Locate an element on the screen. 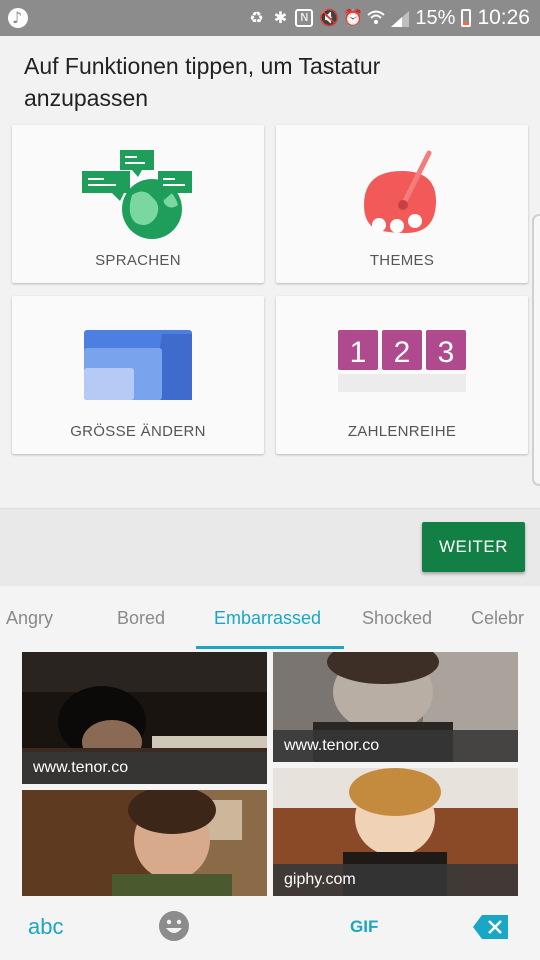  digit-2: 2 is located at coordinates (402, 352).